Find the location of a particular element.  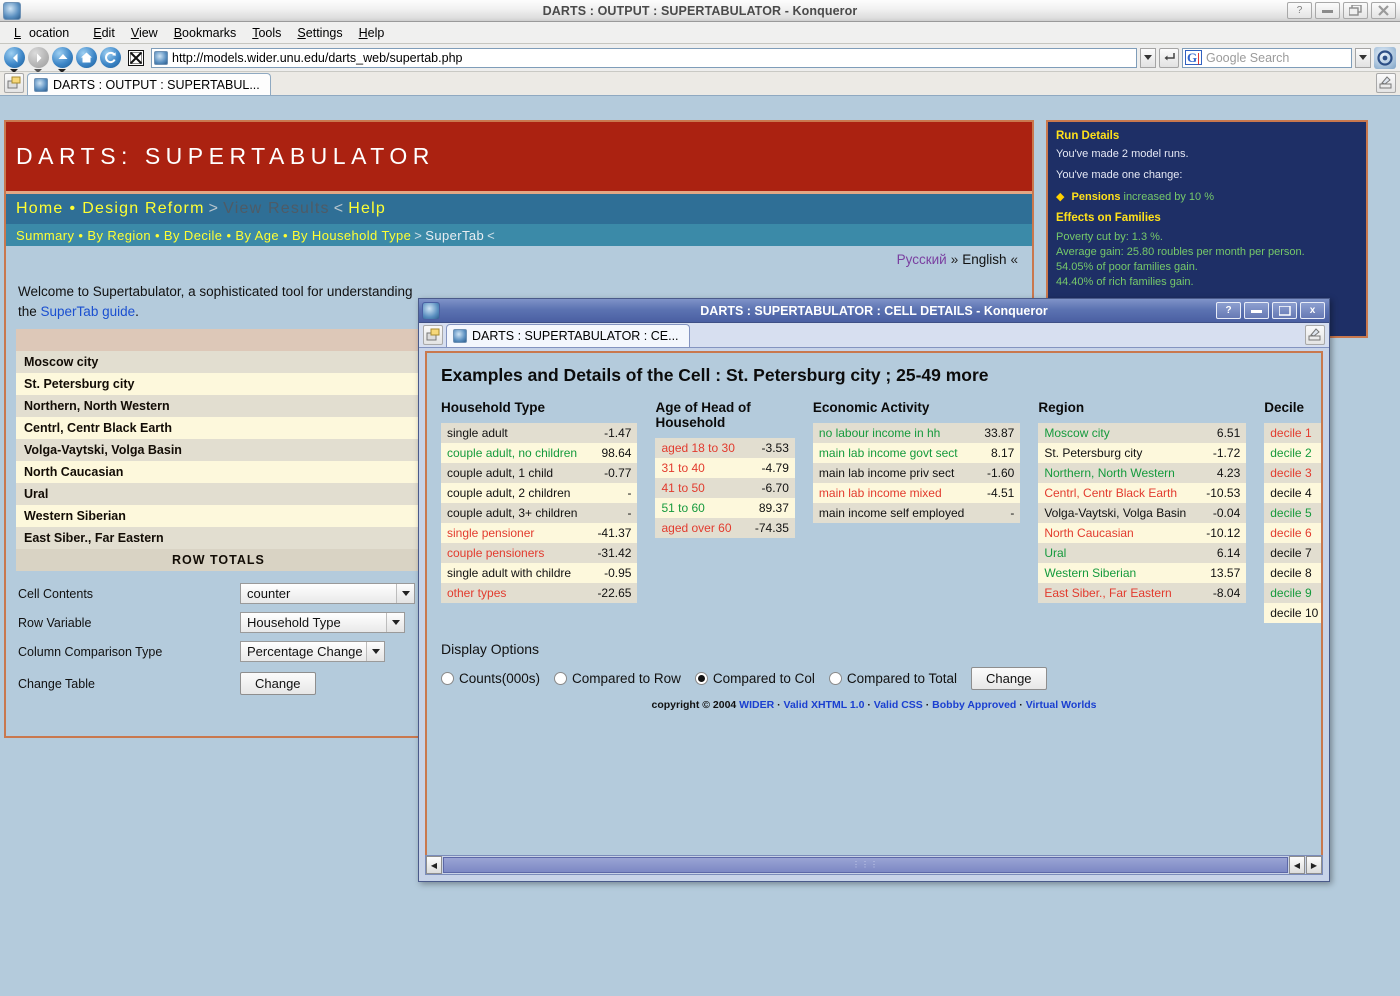

footer-link-bobby: Bobby Approved is located at coordinates (974, 705).